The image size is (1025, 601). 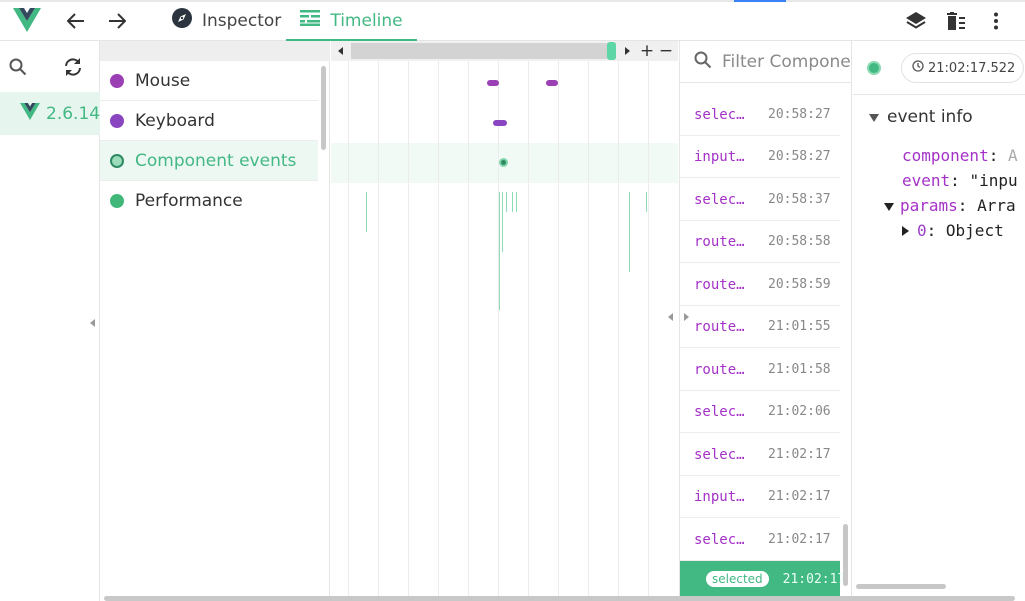 I want to click on event-time: 20:58:37, so click(x=799, y=199).